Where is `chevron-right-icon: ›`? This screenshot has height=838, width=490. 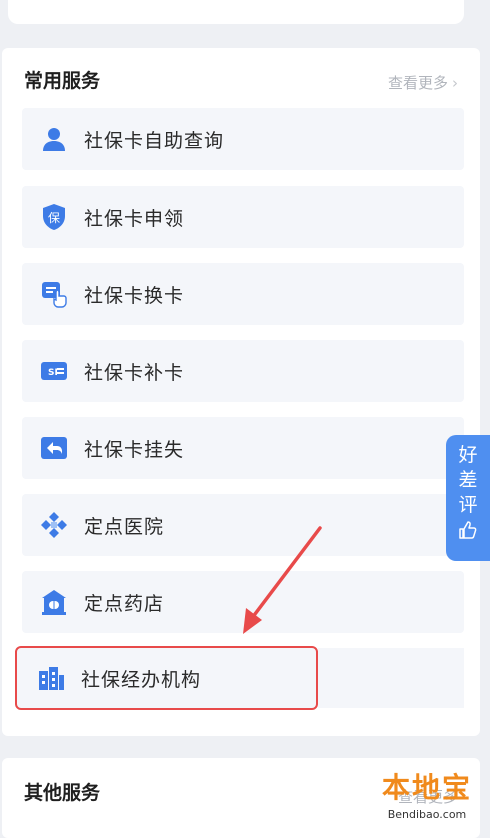 chevron-right-icon: › is located at coordinates (455, 82).